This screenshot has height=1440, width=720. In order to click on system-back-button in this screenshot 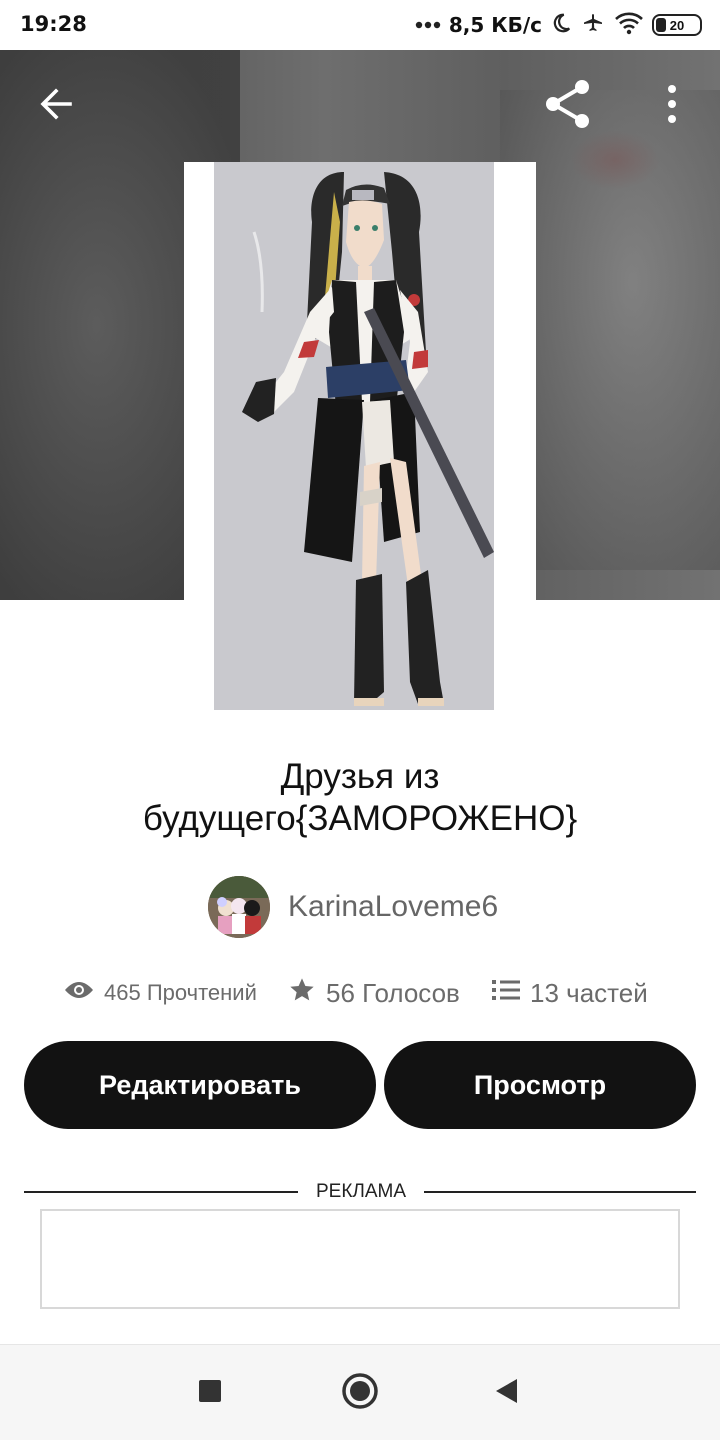, I will do `click(506, 1393)`.